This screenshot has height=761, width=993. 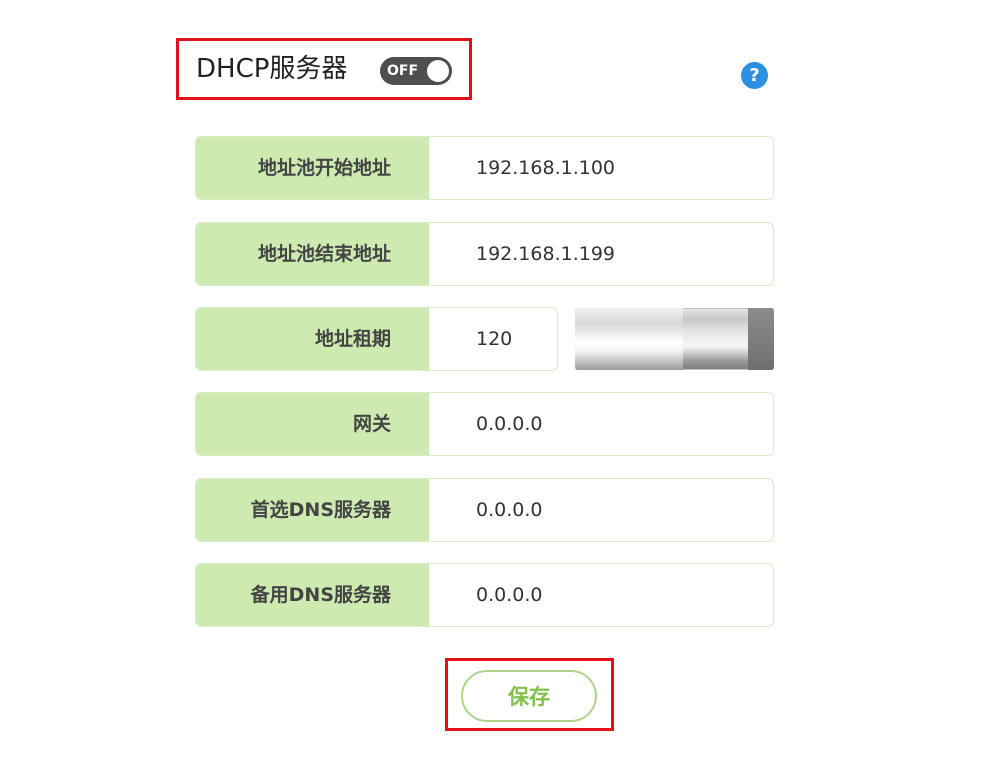 I want to click on primary-dns-label: 首选DNS服务器, so click(x=312, y=510).